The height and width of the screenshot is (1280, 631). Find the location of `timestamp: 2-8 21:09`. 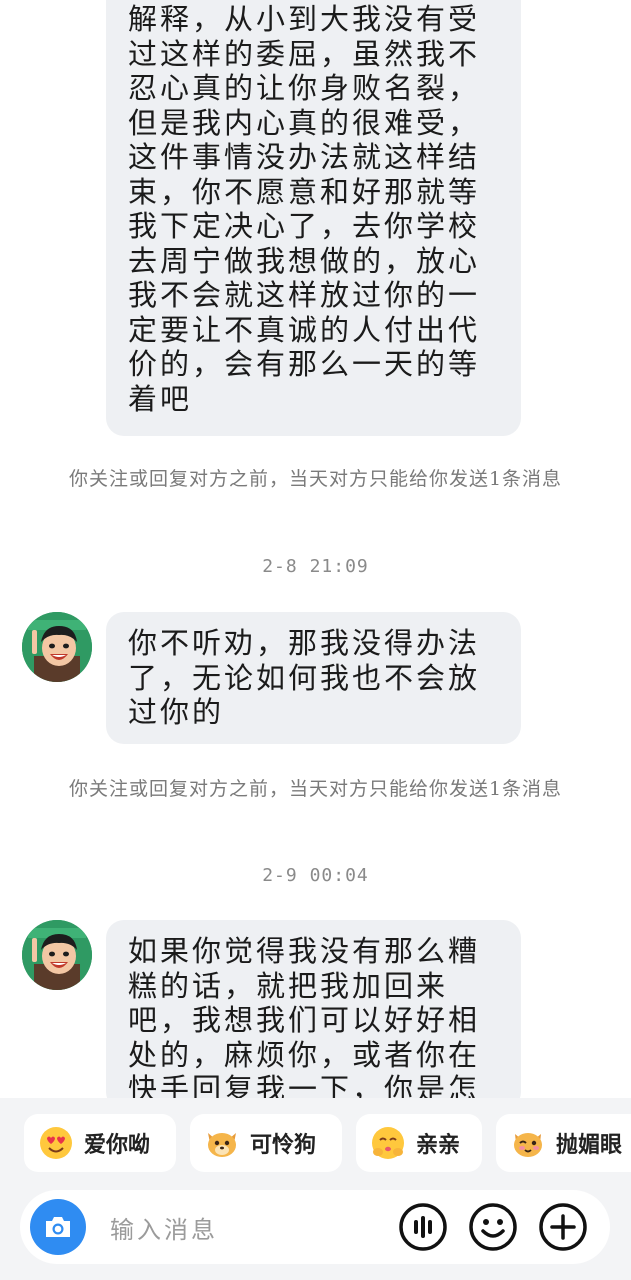

timestamp: 2-8 21:09 is located at coordinates (315, 566).